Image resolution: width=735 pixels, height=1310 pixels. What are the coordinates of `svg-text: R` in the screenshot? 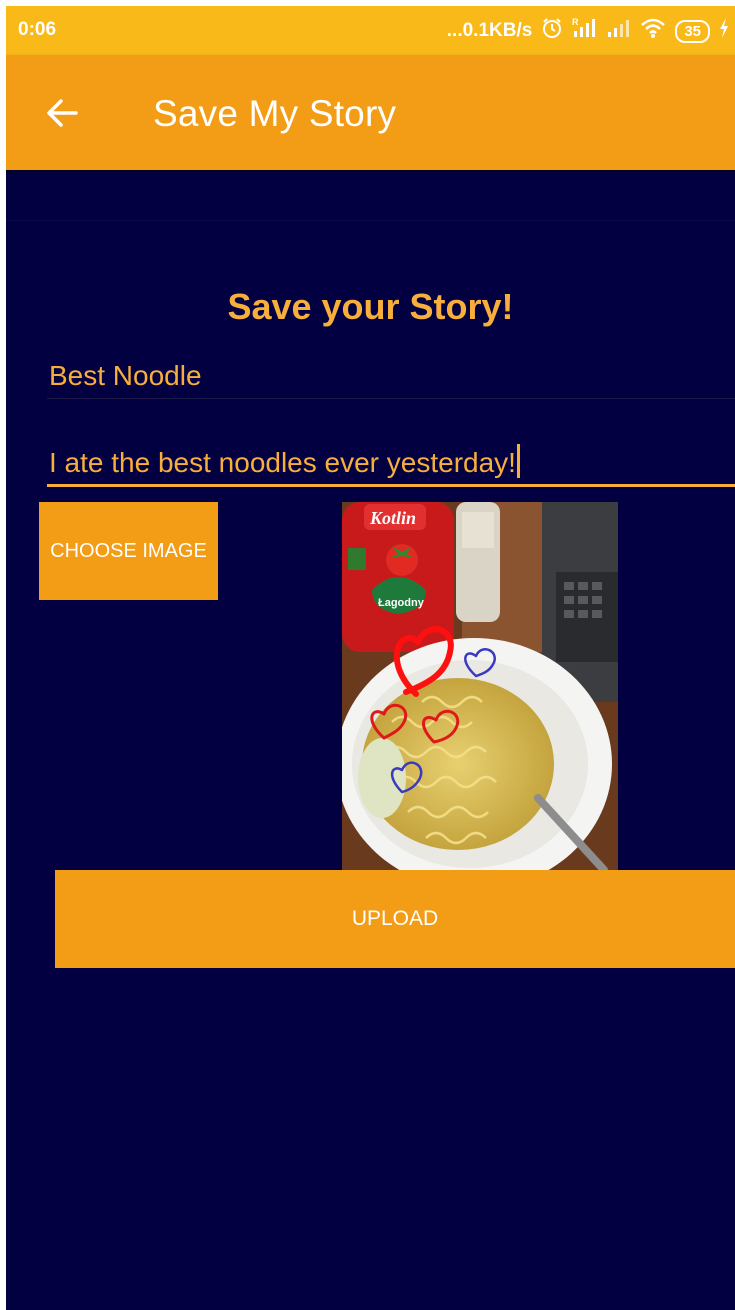 It's located at (575, 22).